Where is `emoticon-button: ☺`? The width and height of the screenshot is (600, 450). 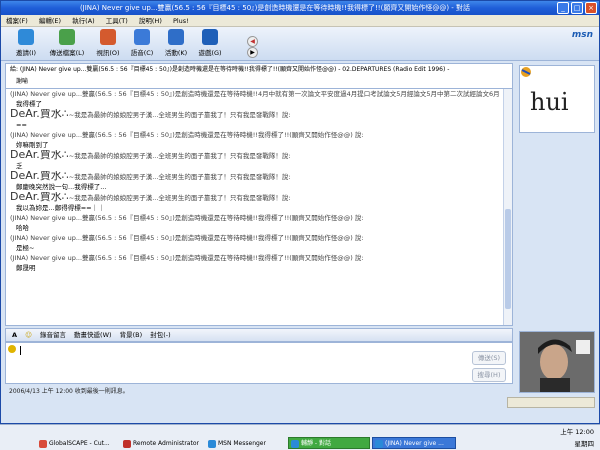
emoticon-button: ☺ is located at coordinates (28, 335).